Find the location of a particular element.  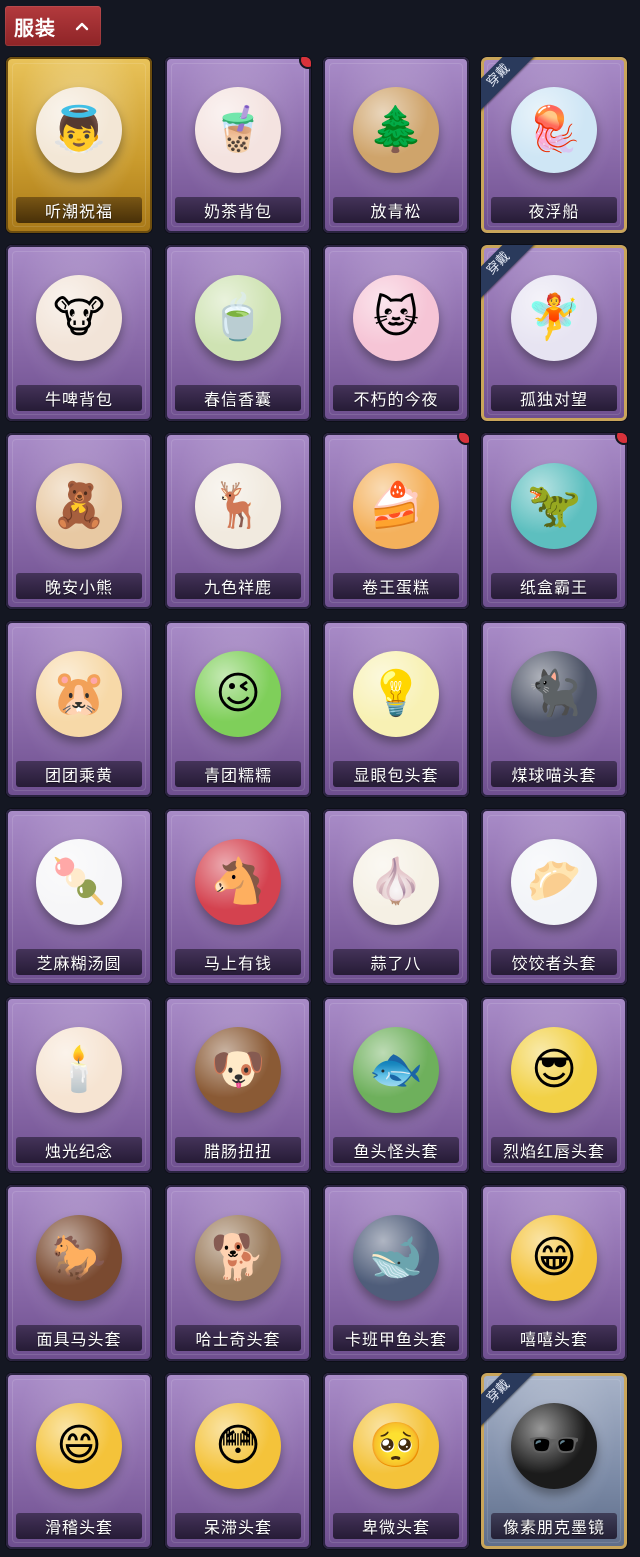

roll-cake-icon: 🍰 is located at coordinates (396, 505).